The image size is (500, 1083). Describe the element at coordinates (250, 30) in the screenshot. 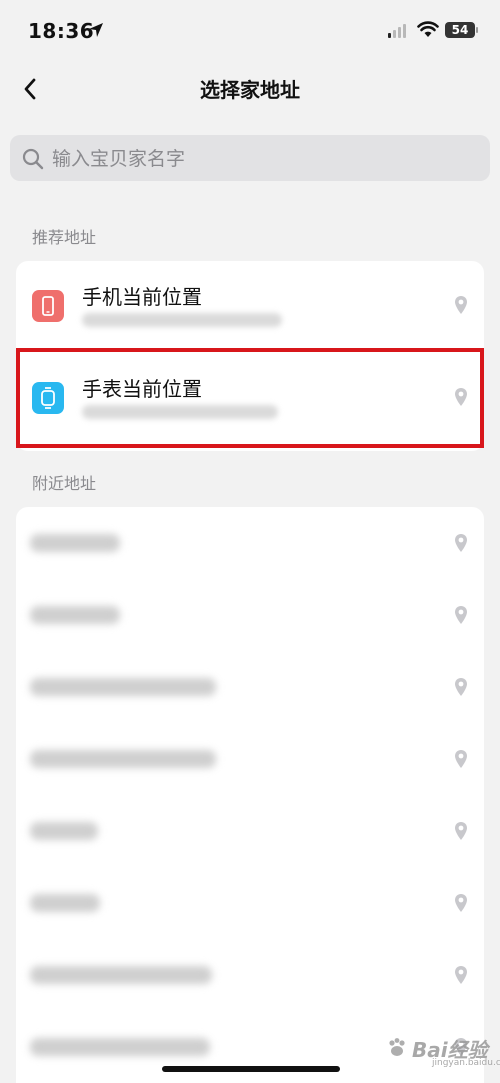

I see `status-bar: 18:36 54` at that location.